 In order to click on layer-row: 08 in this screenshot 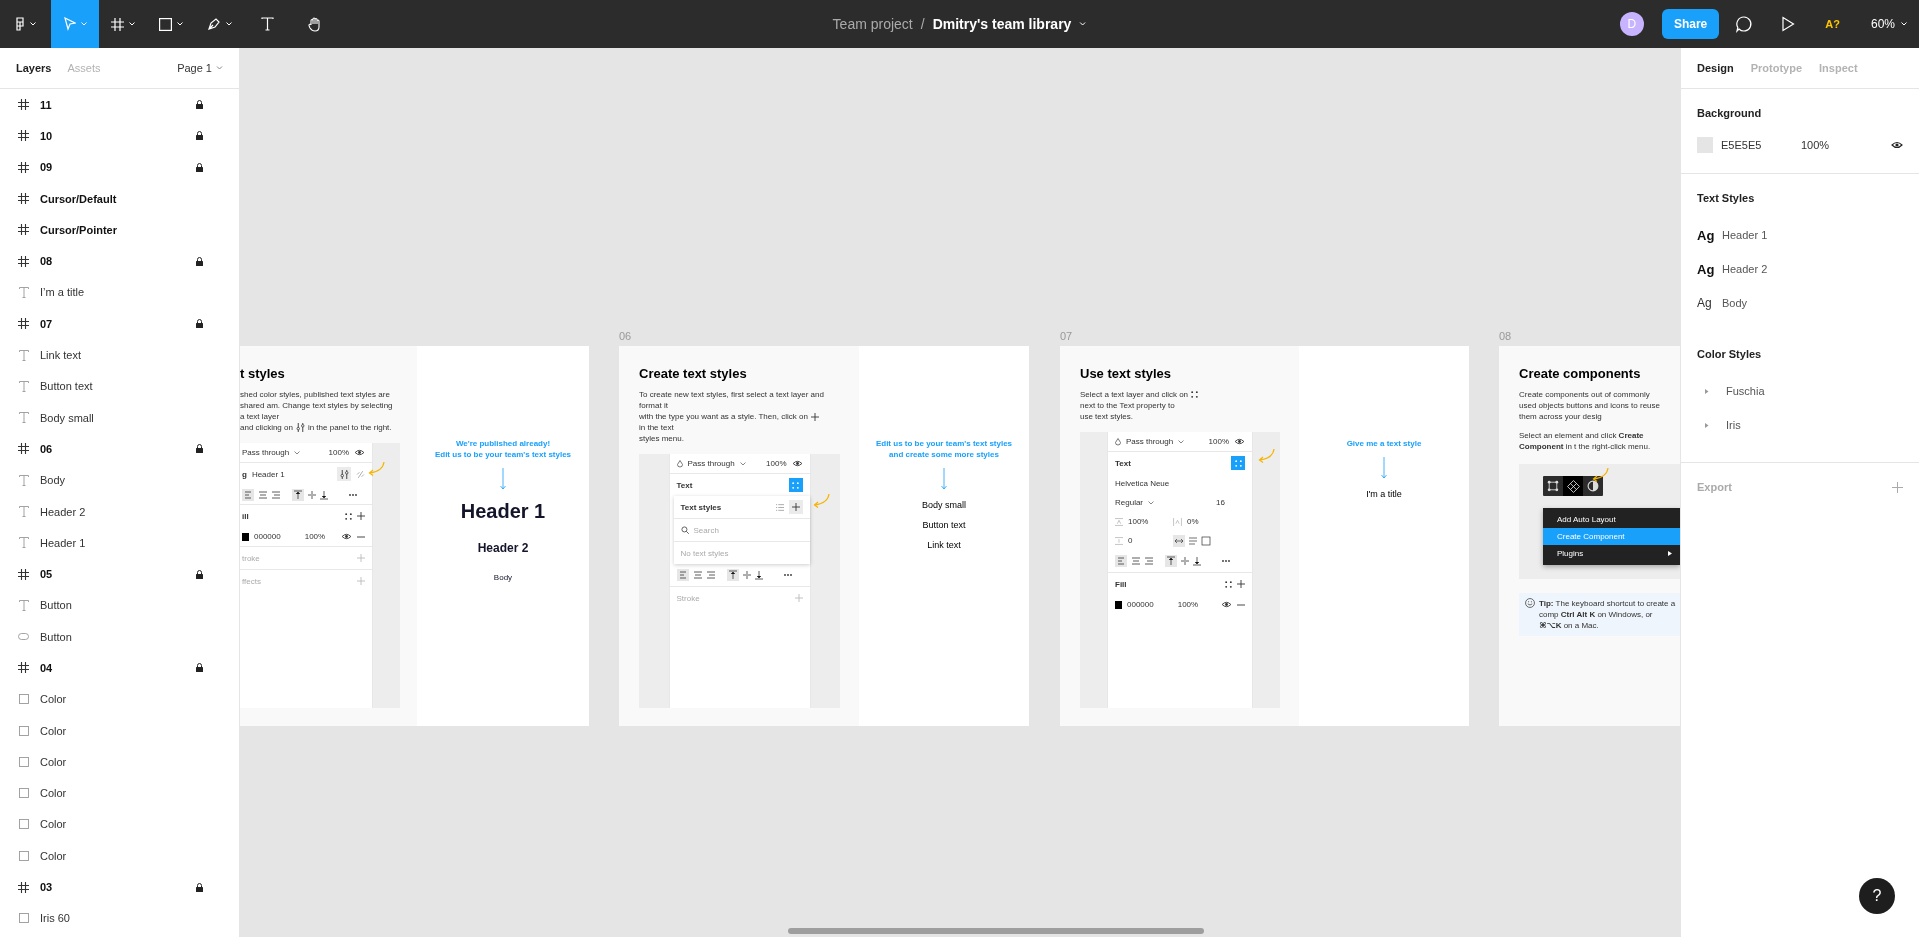, I will do `click(119, 261)`.